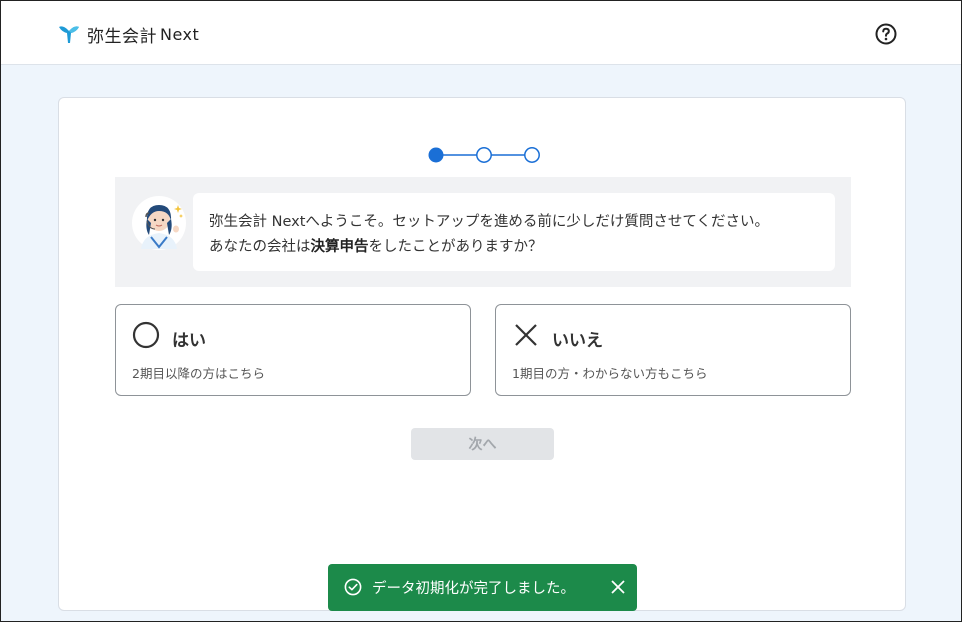  Describe the element at coordinates (455, 247) in the screenshot. I see `message-line-2-end: をしたことがありますか？` at that location.